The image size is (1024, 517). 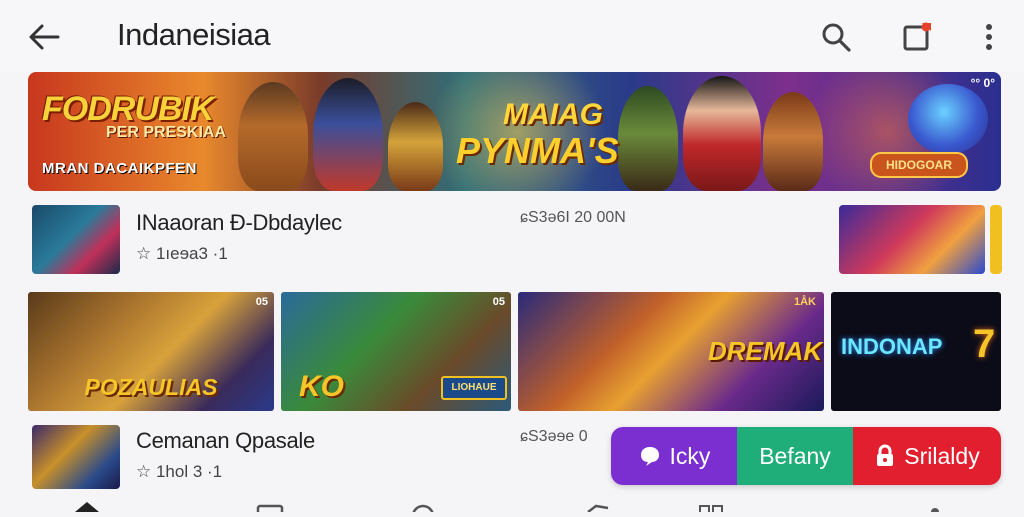 What do you see at coordinates (573, 217) in the screenshot?
I see `game-info: ɕS3ǝ6I 20 00N` at bounding box center [573, 217].